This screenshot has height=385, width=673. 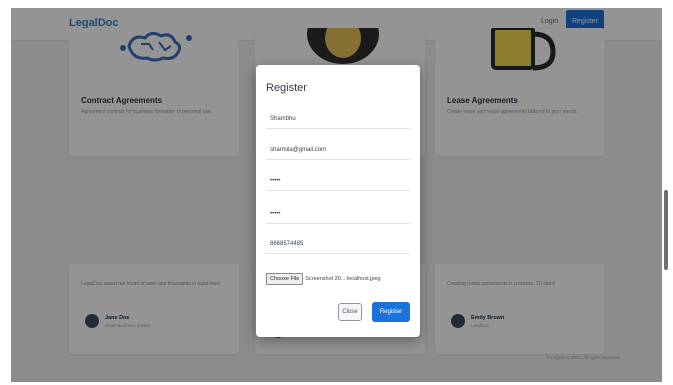 What do you see at coordinates (666, 230) in the screenshot?
I see `page-scrollbar` at bounding box center [666, 230].